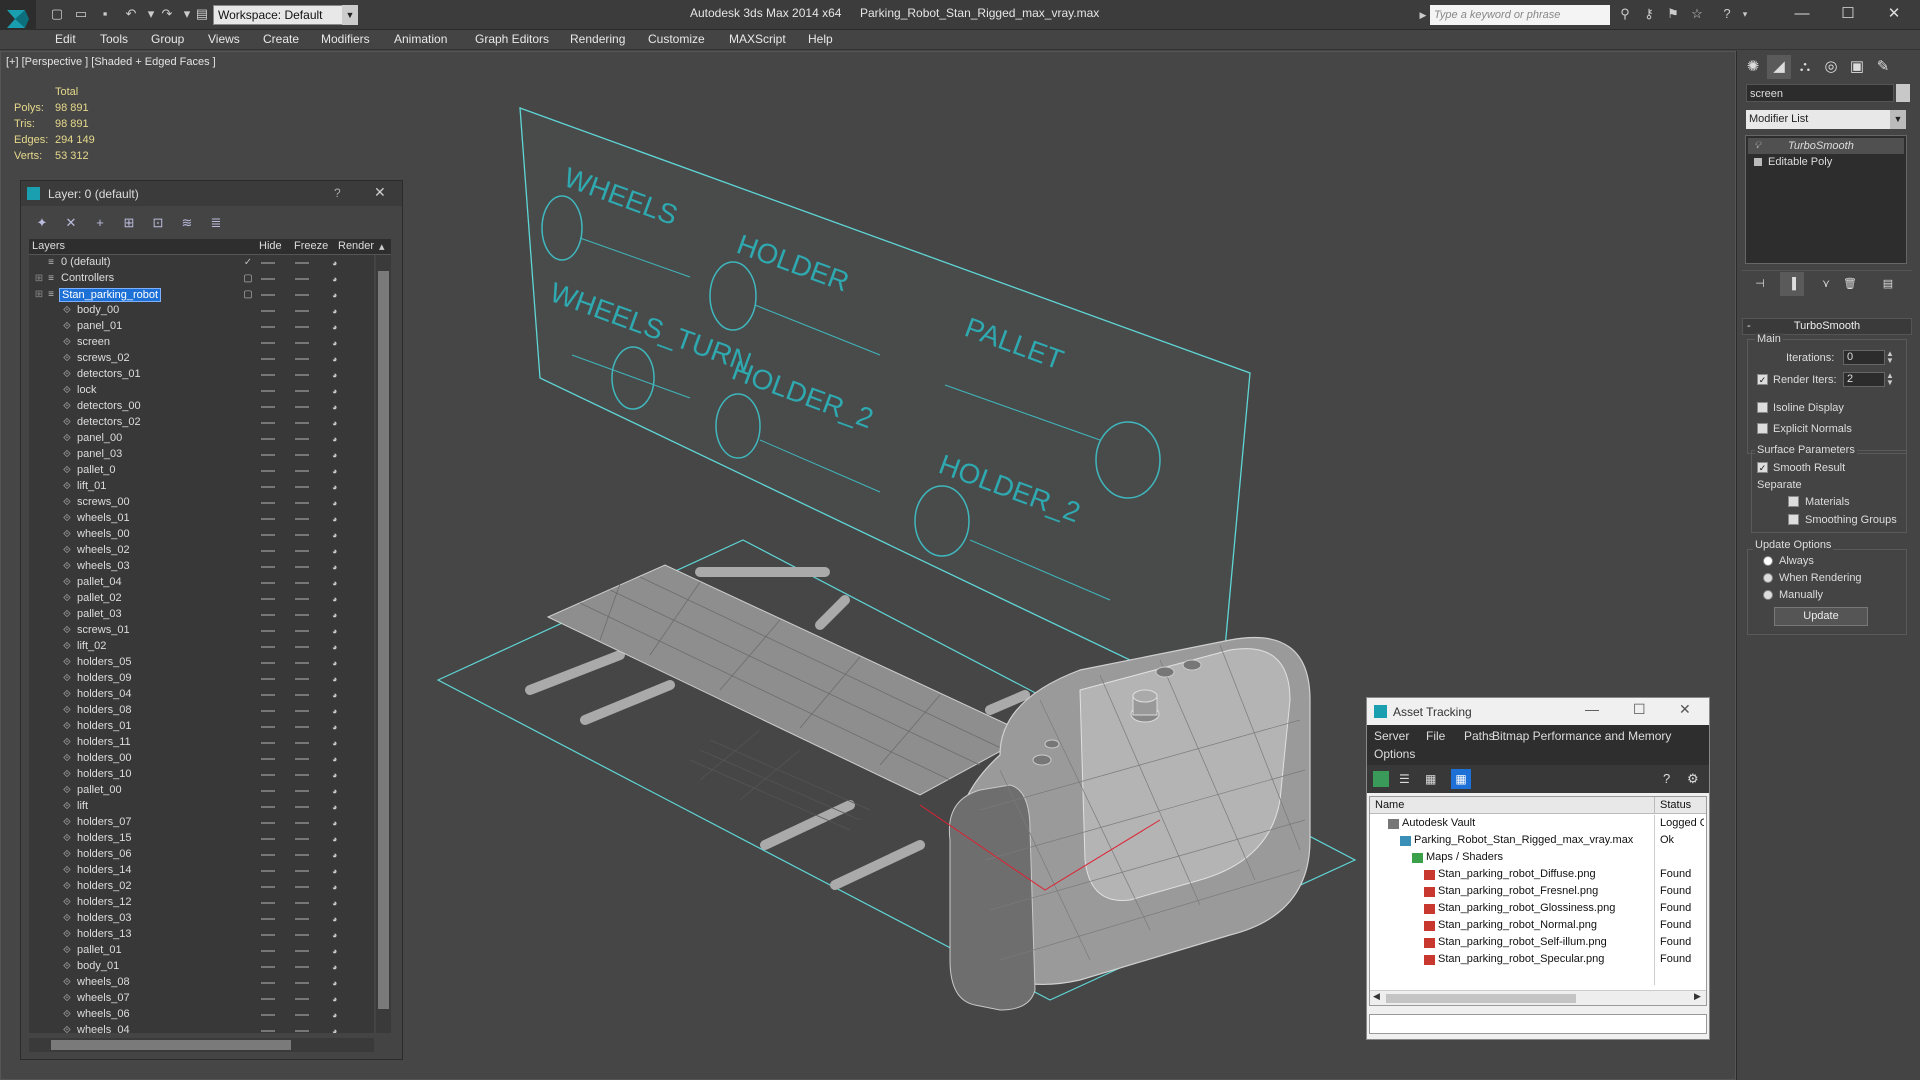 The width and height of the screenshot is (1920, 1080). I want to click on refresh-icon, so click(1381, 779).